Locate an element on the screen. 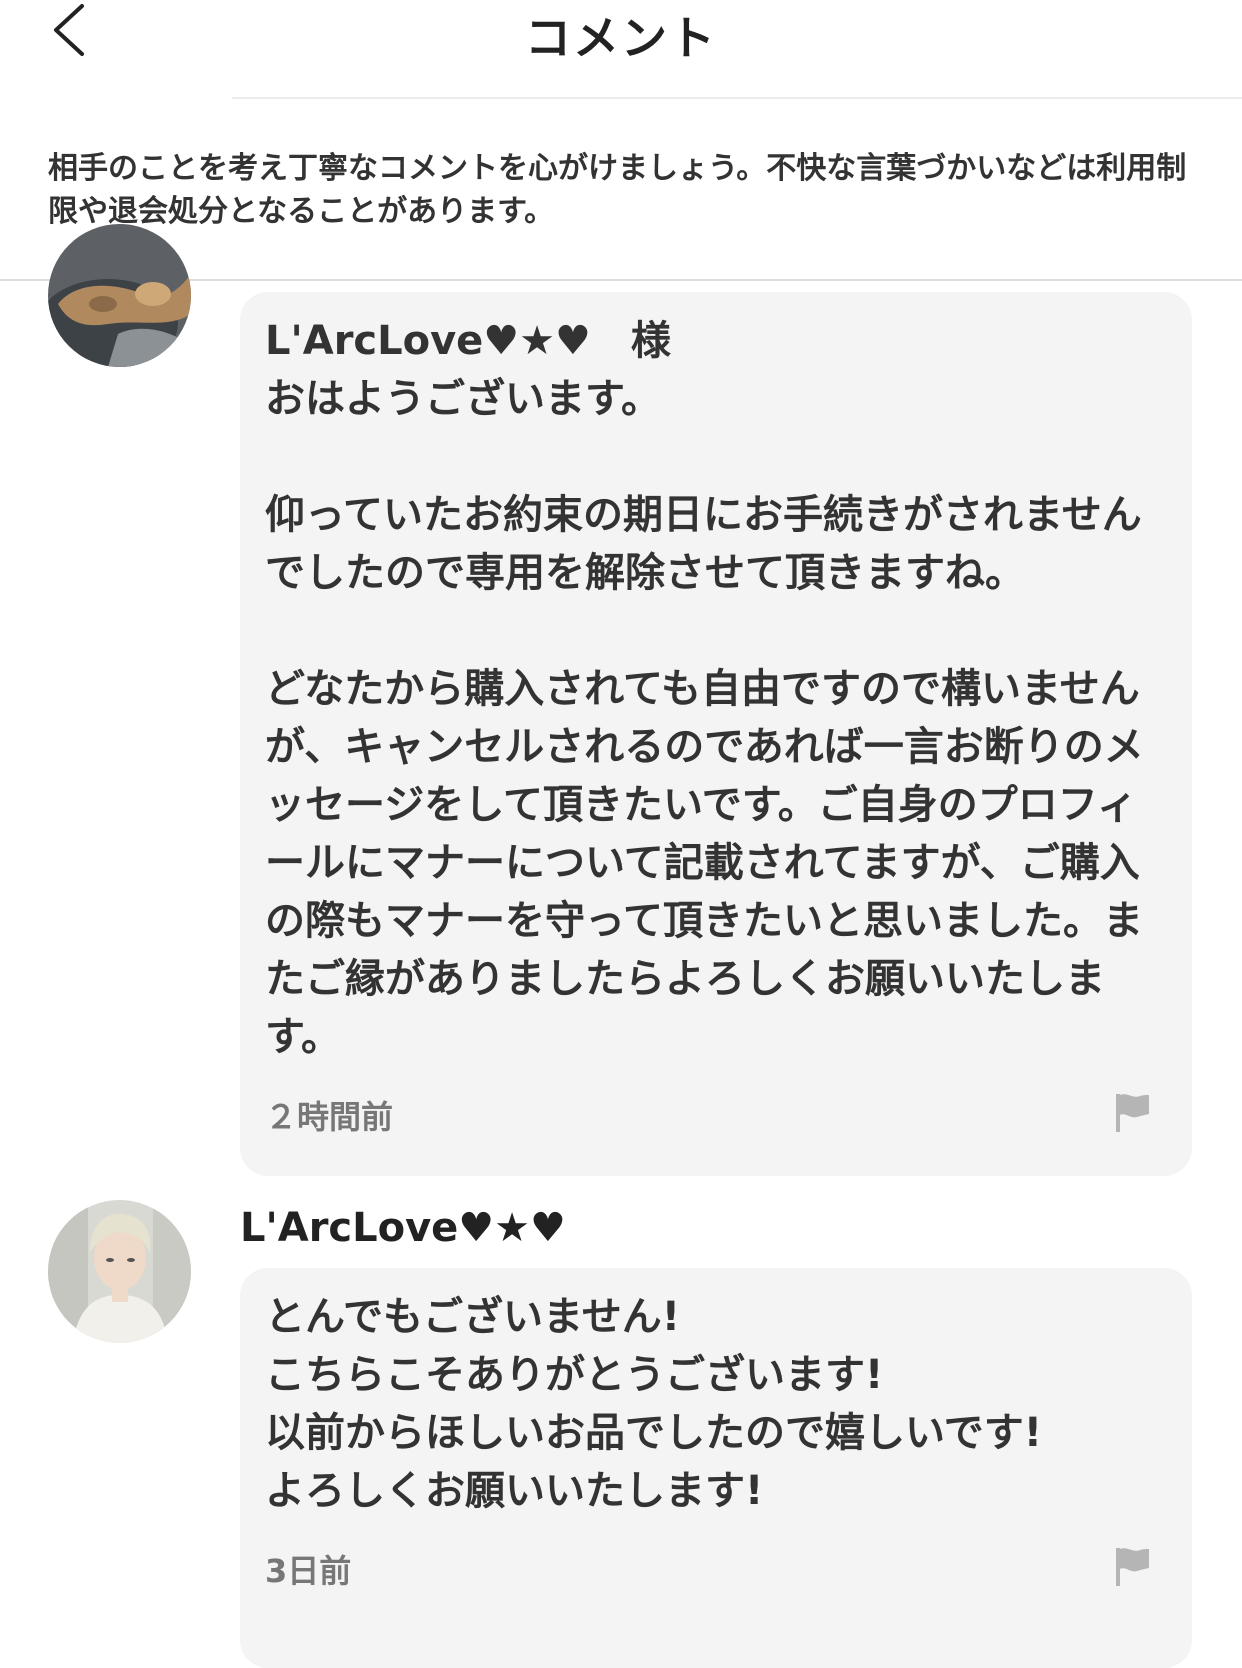 Image resolution: width=1242 pixels, height=1668 pixels. header-bar: コメント is located at coordinates (621, 49).